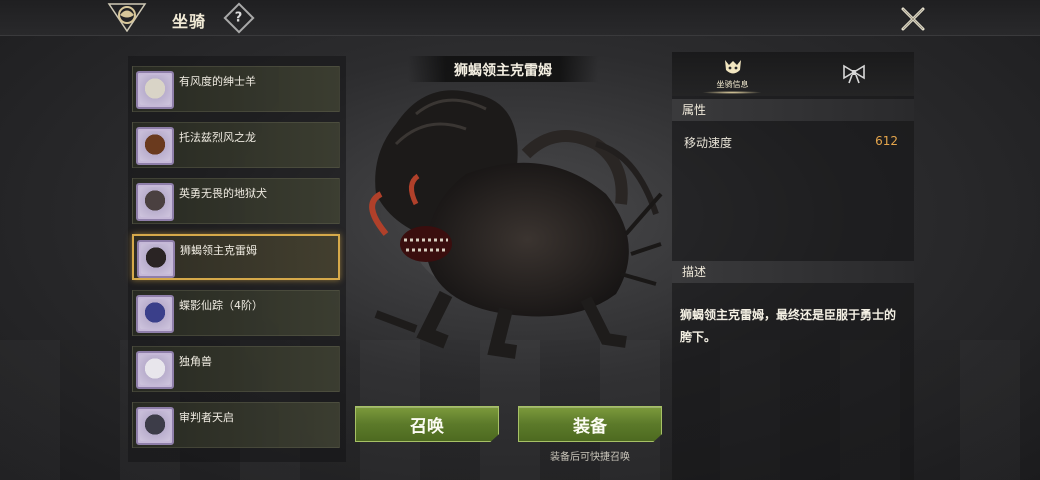 This screenshot has width=1040, height=480. What do you see at coordinates (206, 417) in the screenshot?
I see `mount-name-label: 审判者天启` at bounding box center [206, 417].